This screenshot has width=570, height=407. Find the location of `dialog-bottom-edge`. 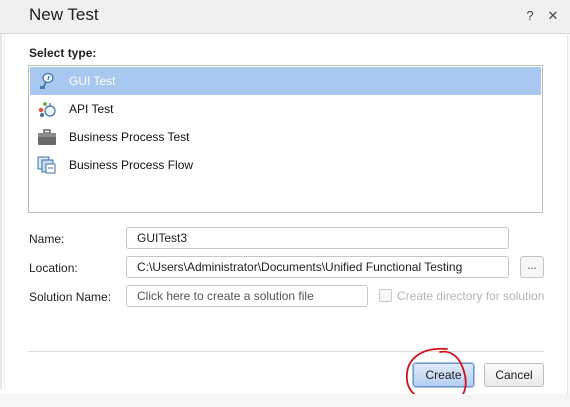

dialog-bottom-edge is located at coordinates (285, 400).